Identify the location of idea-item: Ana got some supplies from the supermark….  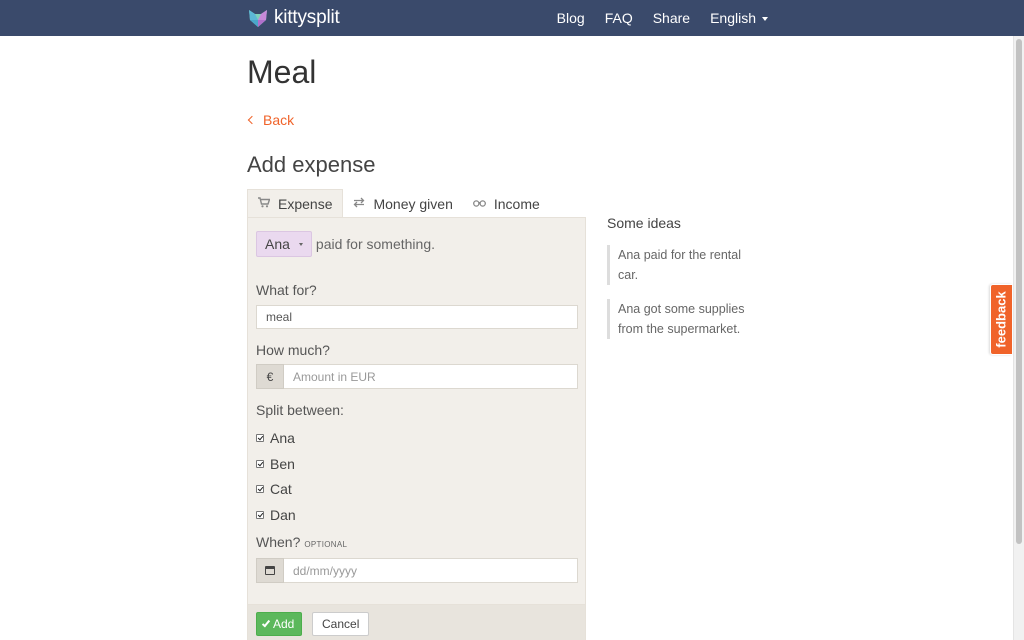
(682, 319).